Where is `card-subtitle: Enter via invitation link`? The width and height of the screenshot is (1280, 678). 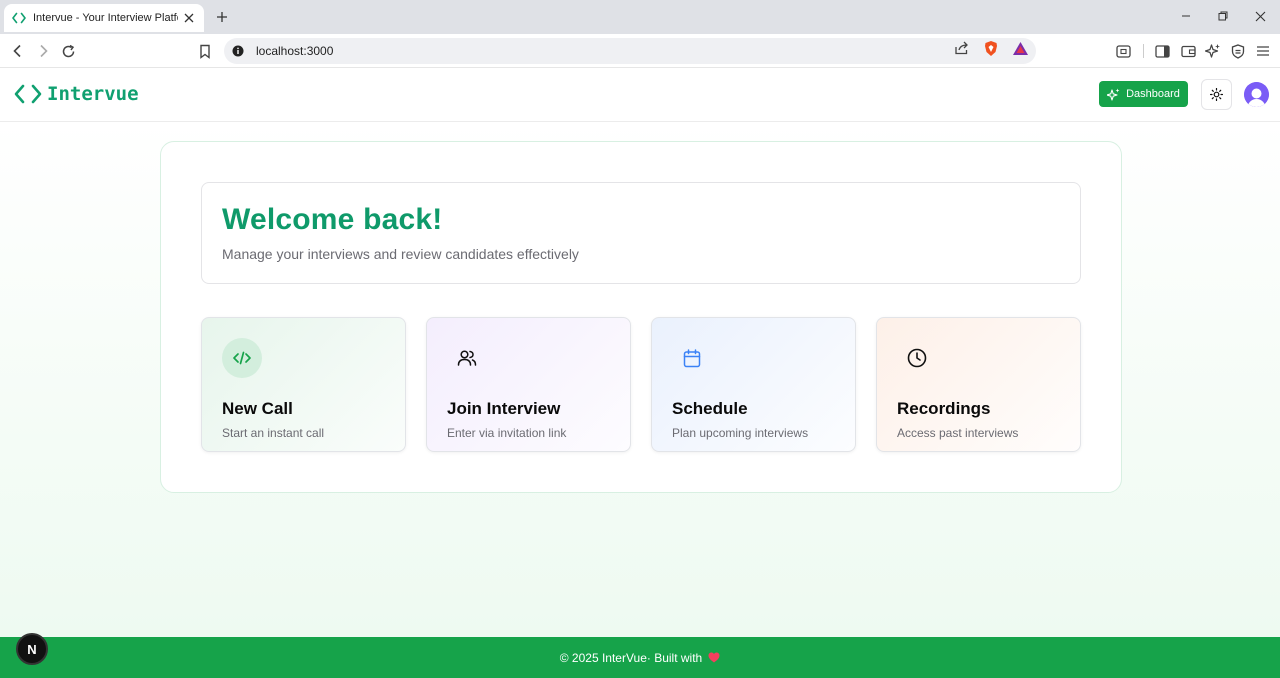 card-subtitle: Enter via invitation link is located at coordinates (507, 433).